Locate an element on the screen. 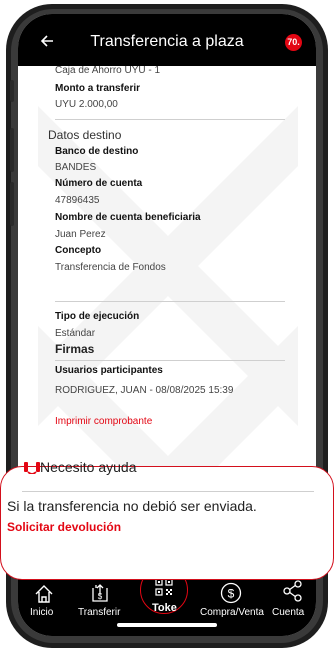 Image resolution: width=334 pixels, height=650 pixels. phone-volume-down-button is located at coordinates (12, 204).